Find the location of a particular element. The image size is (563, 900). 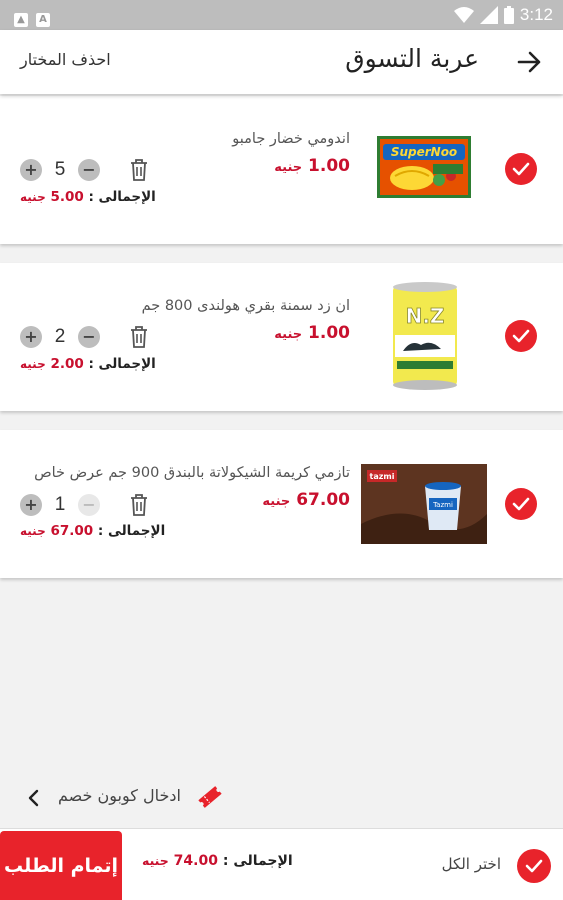

status-bar: ▲ A 3:12 is located at coordinates (281, 15).